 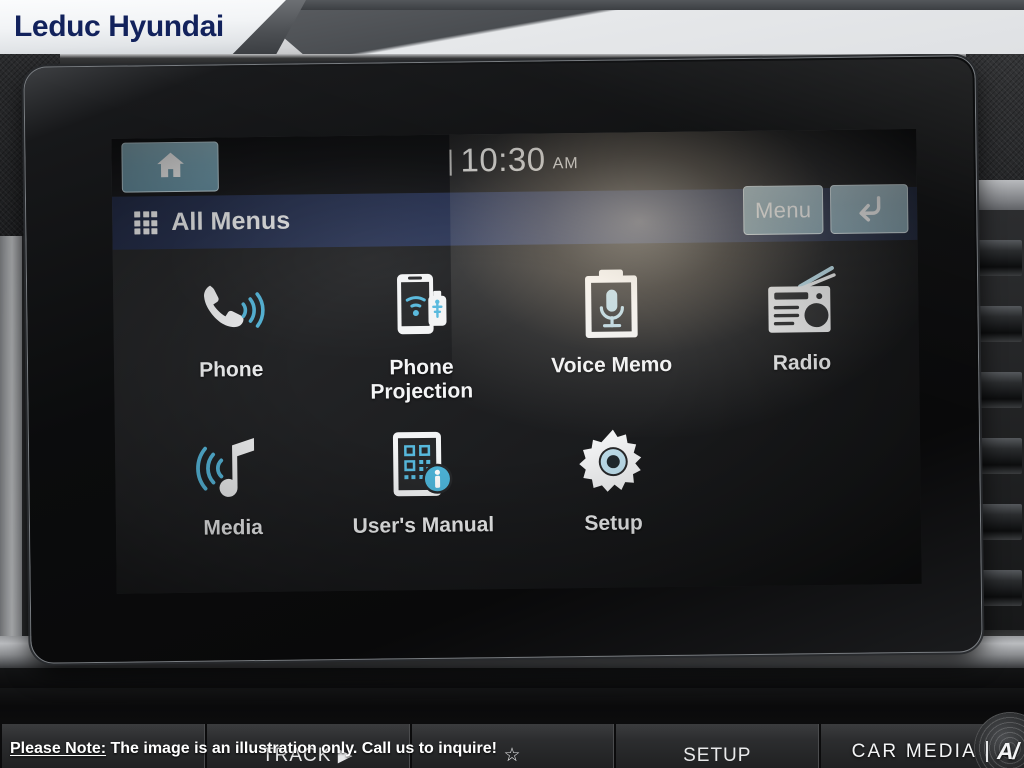 What do you see at coordinates (801, 303) in the screenshot?
I see `radio-icon` at bounding box center [801, 303].